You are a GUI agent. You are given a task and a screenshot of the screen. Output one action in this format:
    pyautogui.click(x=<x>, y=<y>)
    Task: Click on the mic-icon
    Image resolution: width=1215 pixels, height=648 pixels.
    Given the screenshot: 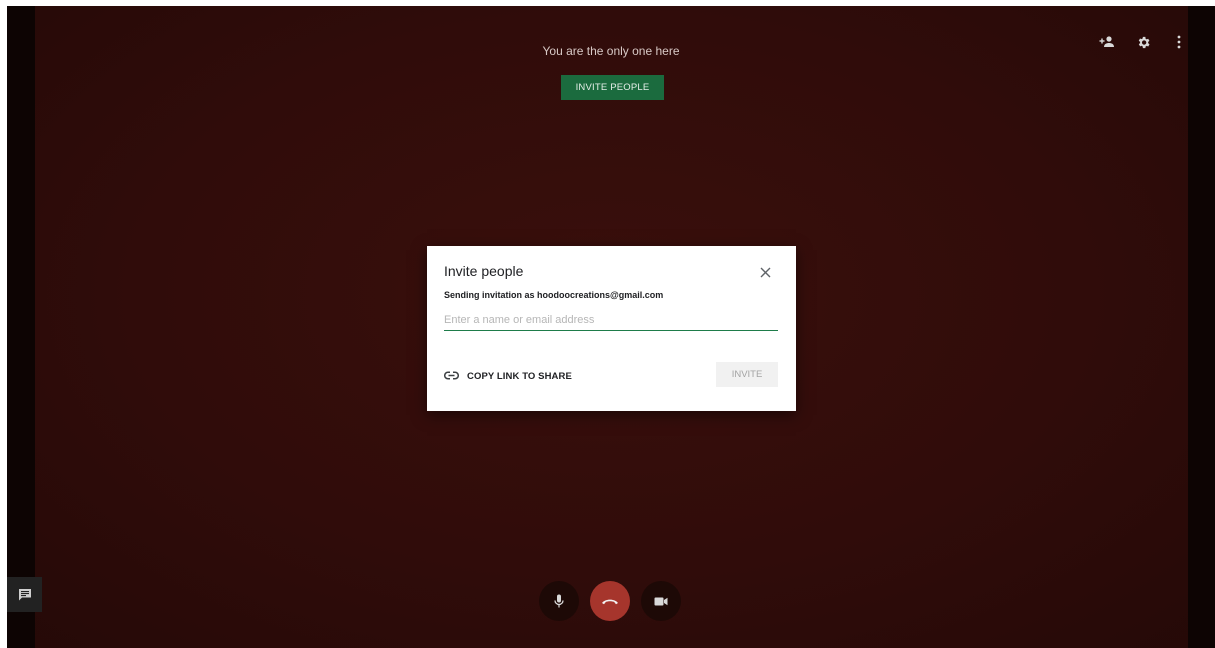 What is the action you would take?
    pyautogui.click(x=559, y=601)
    